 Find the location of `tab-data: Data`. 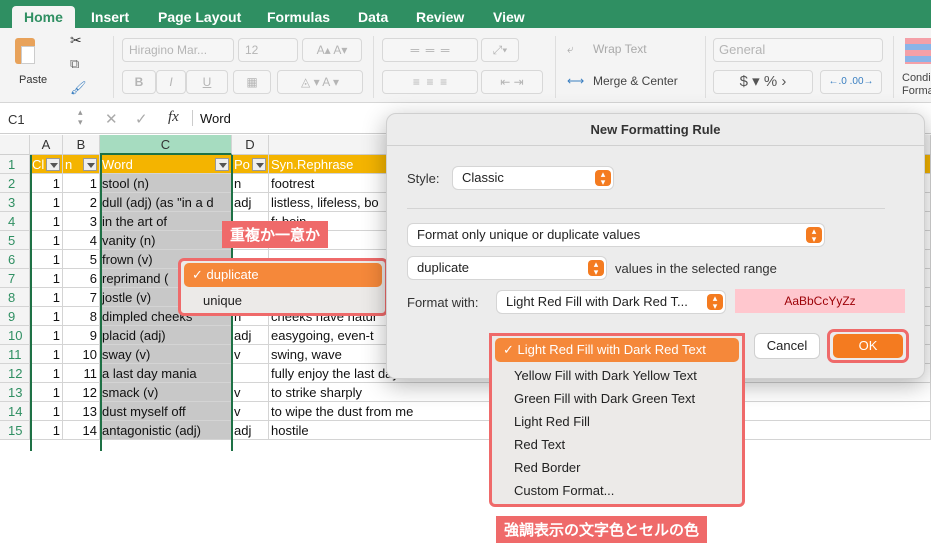

tab-data: Data is located at coordinates (373, 17).